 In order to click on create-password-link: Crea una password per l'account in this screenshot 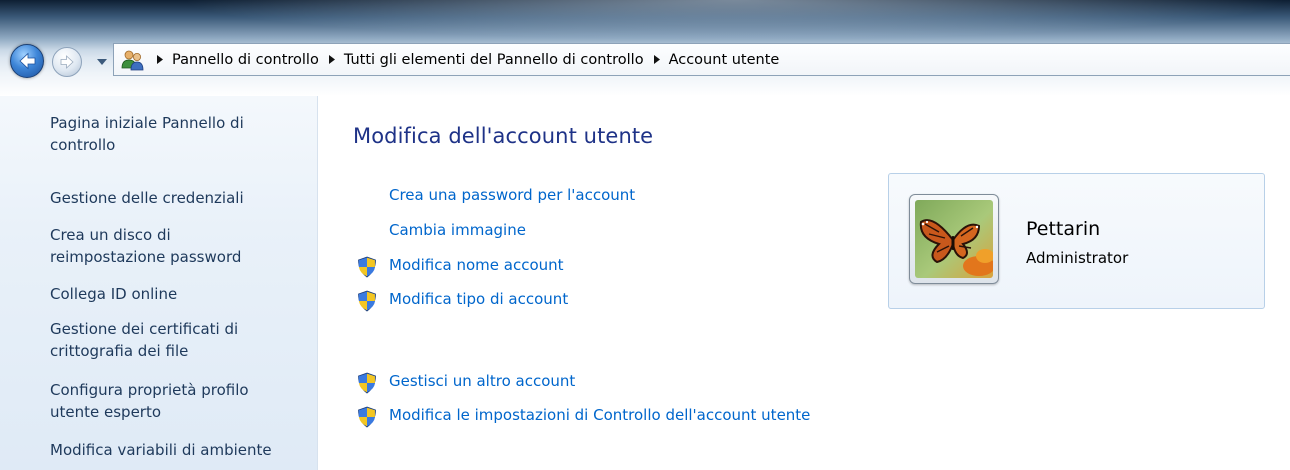, I will do `click(512, 195)`.